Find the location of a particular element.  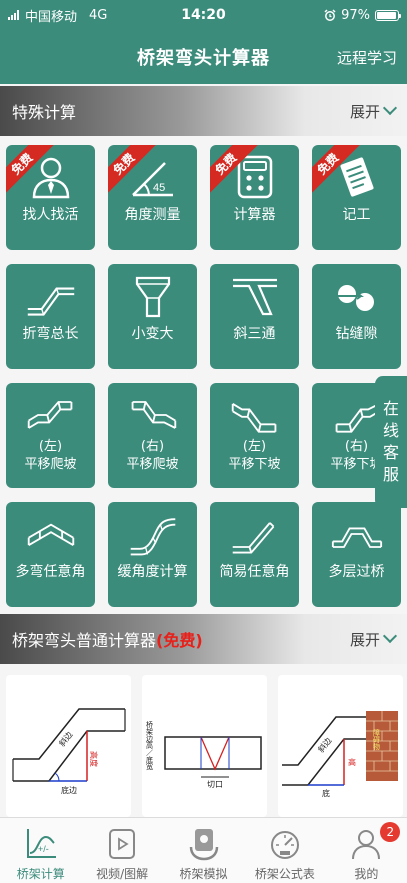

card-cut-diagram: 桥架边高／底宽 切口 is located at coordinates (204, 746).